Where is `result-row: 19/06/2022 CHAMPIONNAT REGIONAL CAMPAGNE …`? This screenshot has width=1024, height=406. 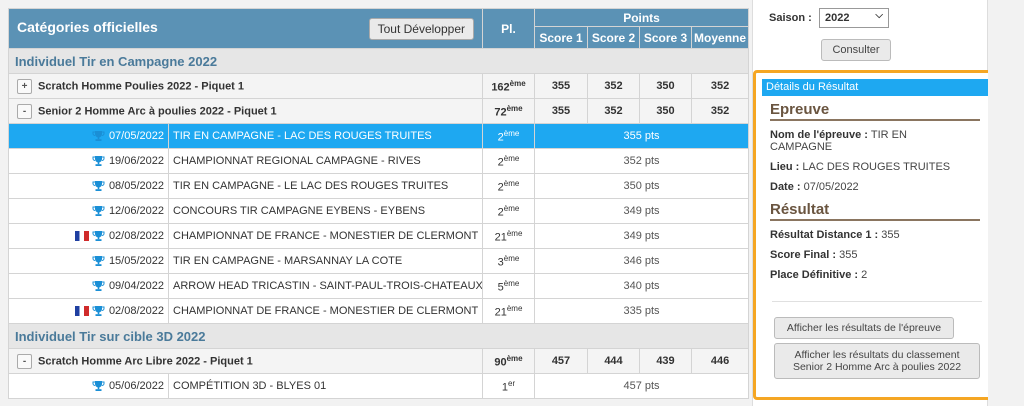
result-row: 19/06/2022 CHAMPIONNAT REGIONAL CAMPAGNE … is located at coordinates (379, 161).